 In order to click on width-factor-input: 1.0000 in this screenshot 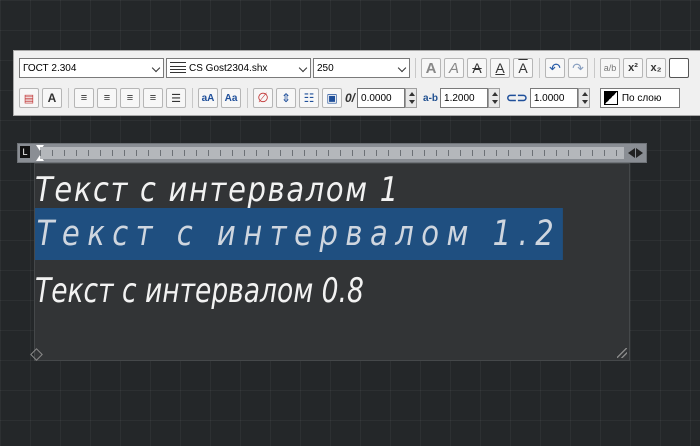, I will do `click(553, 98)`.